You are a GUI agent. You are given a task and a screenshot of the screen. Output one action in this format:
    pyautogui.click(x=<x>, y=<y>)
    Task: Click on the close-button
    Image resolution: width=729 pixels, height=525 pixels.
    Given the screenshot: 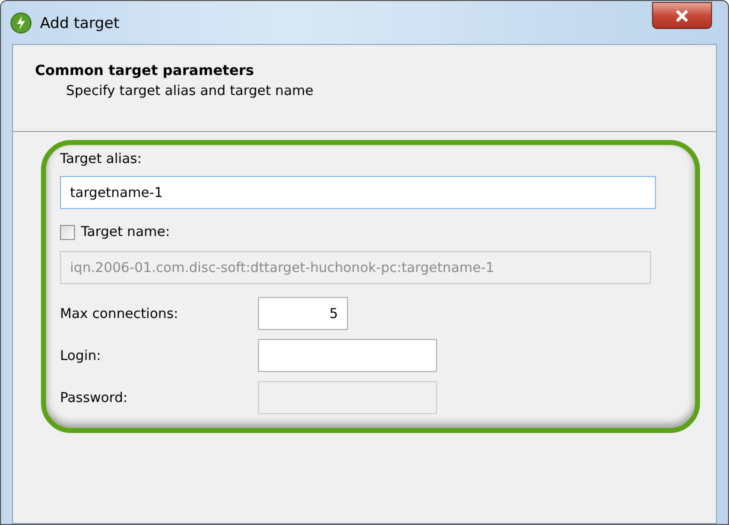 What is the action you would take?
    pyautogui.click(x=682, y=15)
    